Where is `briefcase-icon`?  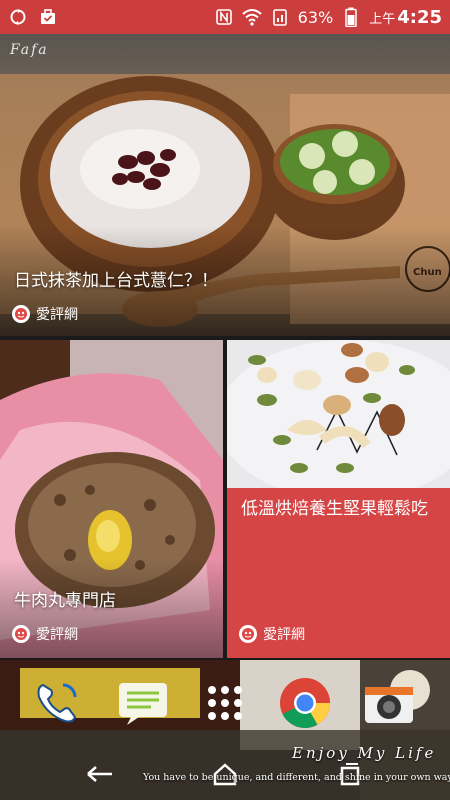 briefcase-icon is located at coordinates (48, 17).